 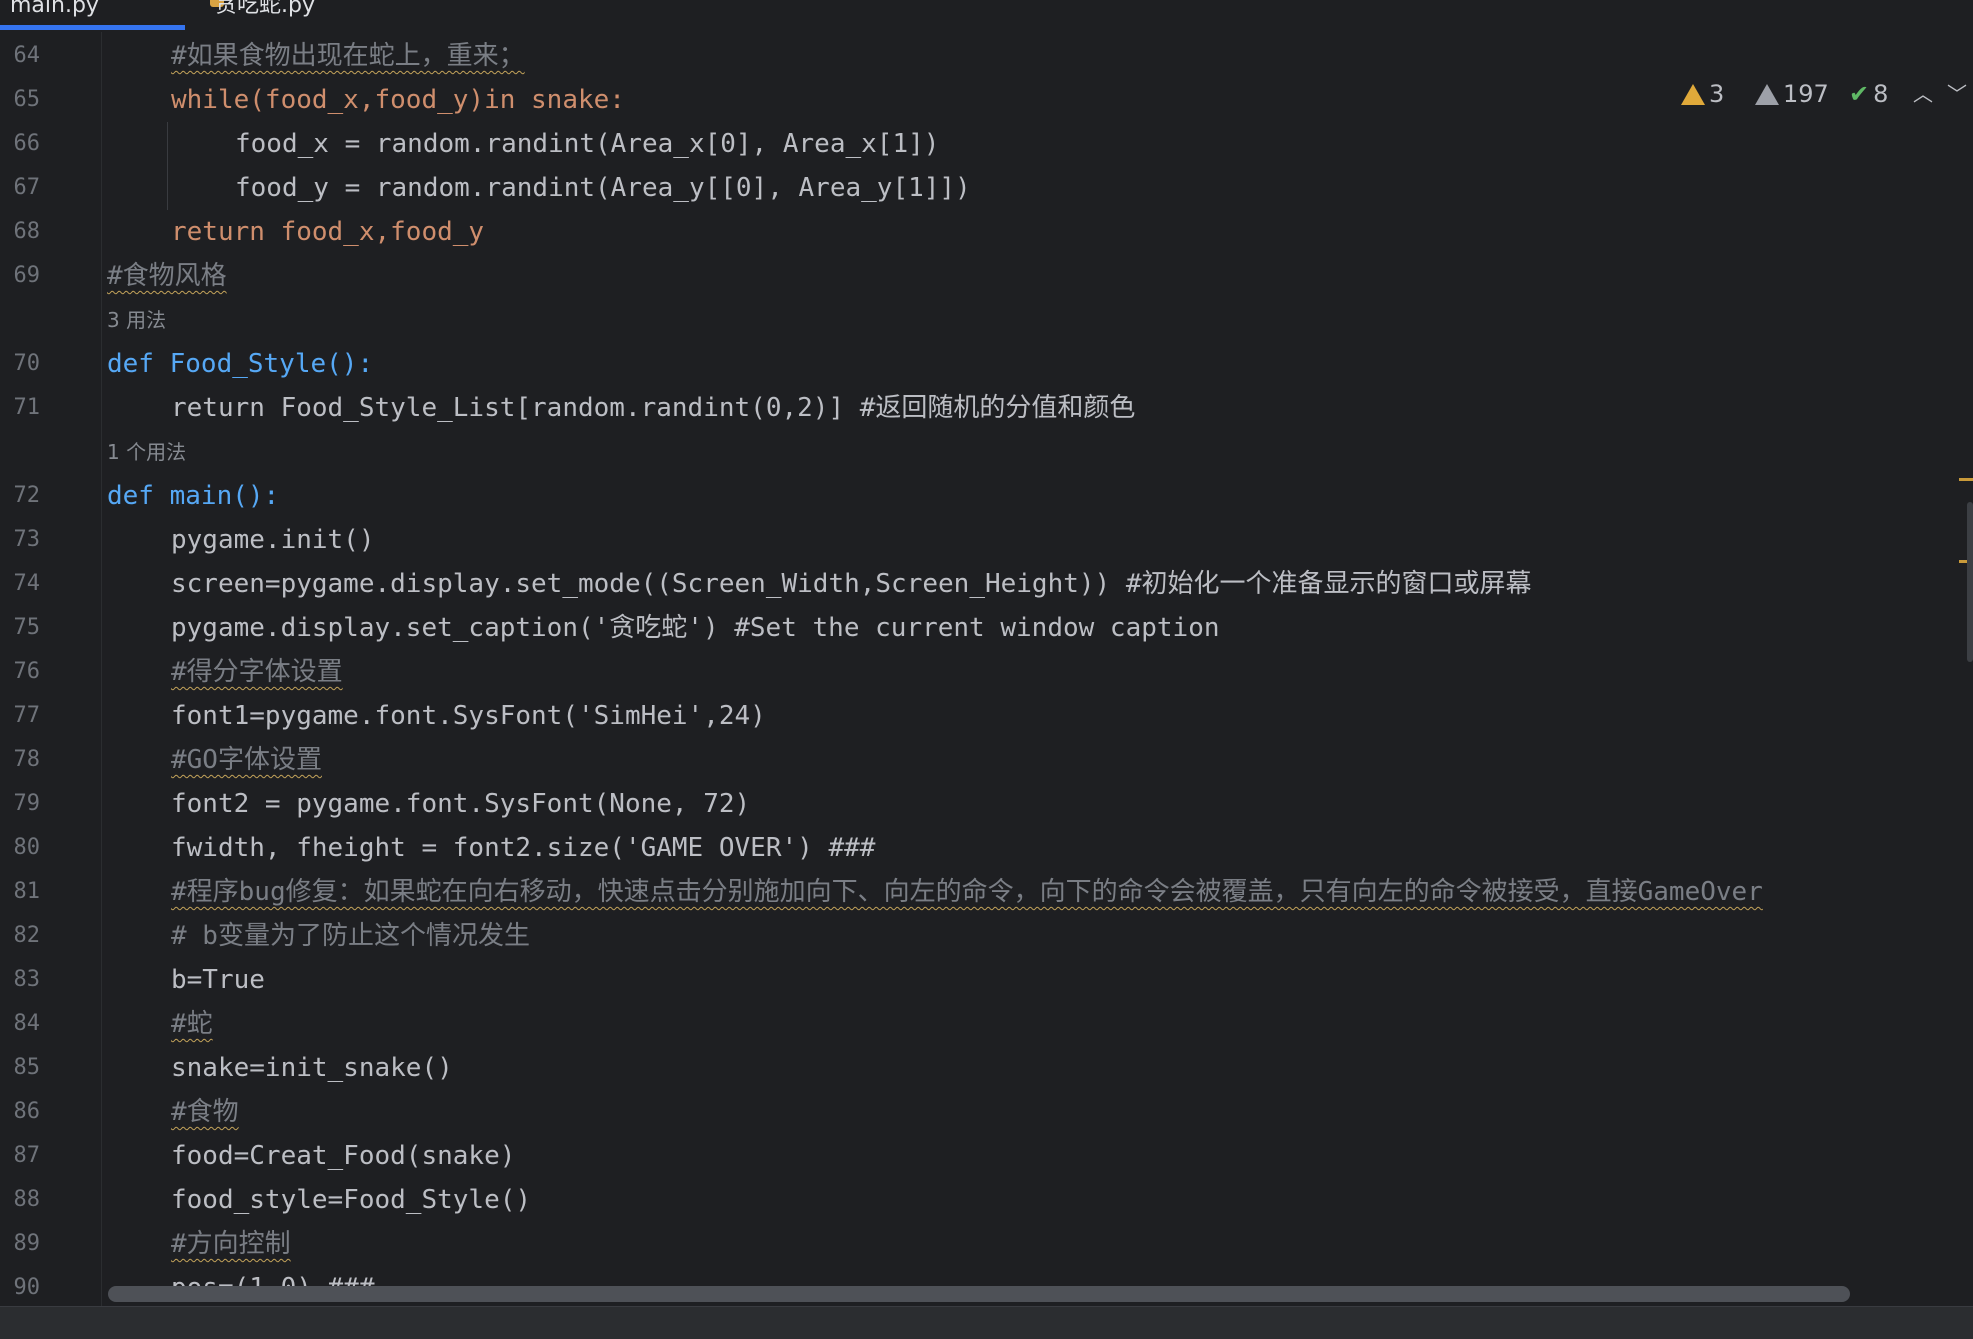 What do you see at coordinates (205, 1112) in the screenshot?
I see `code-line: #食物` at bounding box center [205, 1112].